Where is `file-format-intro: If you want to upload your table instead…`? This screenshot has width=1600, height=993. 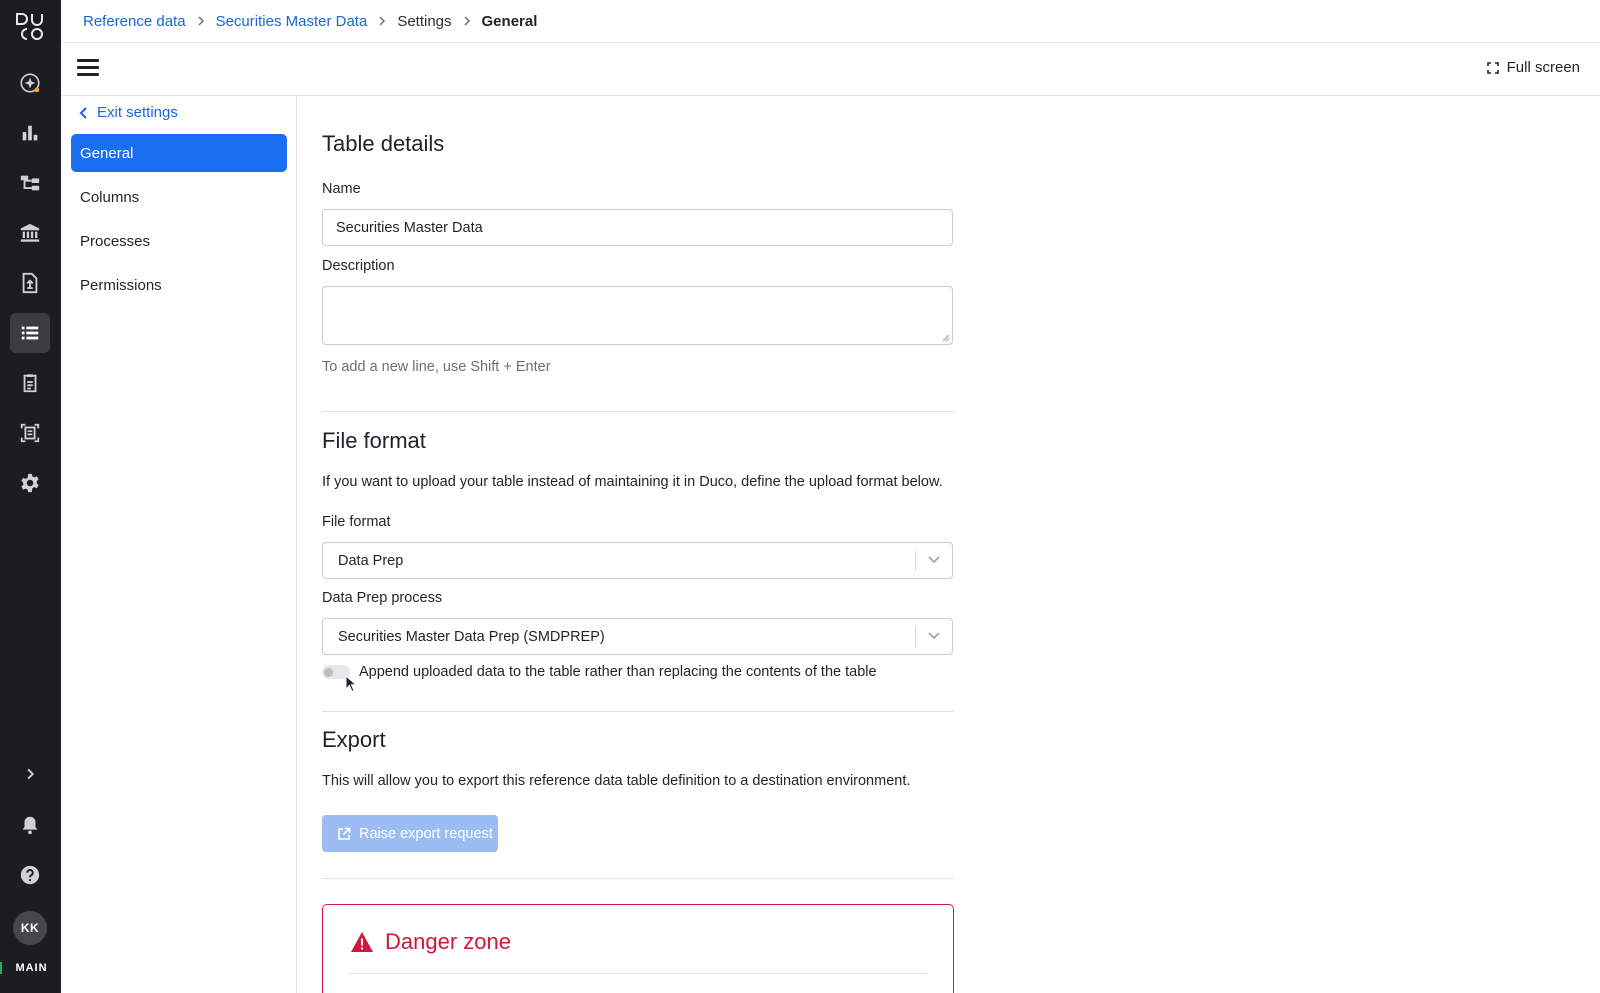
file-format-intro: If you want to upload your table instead… is located at coordinates (632, 482).